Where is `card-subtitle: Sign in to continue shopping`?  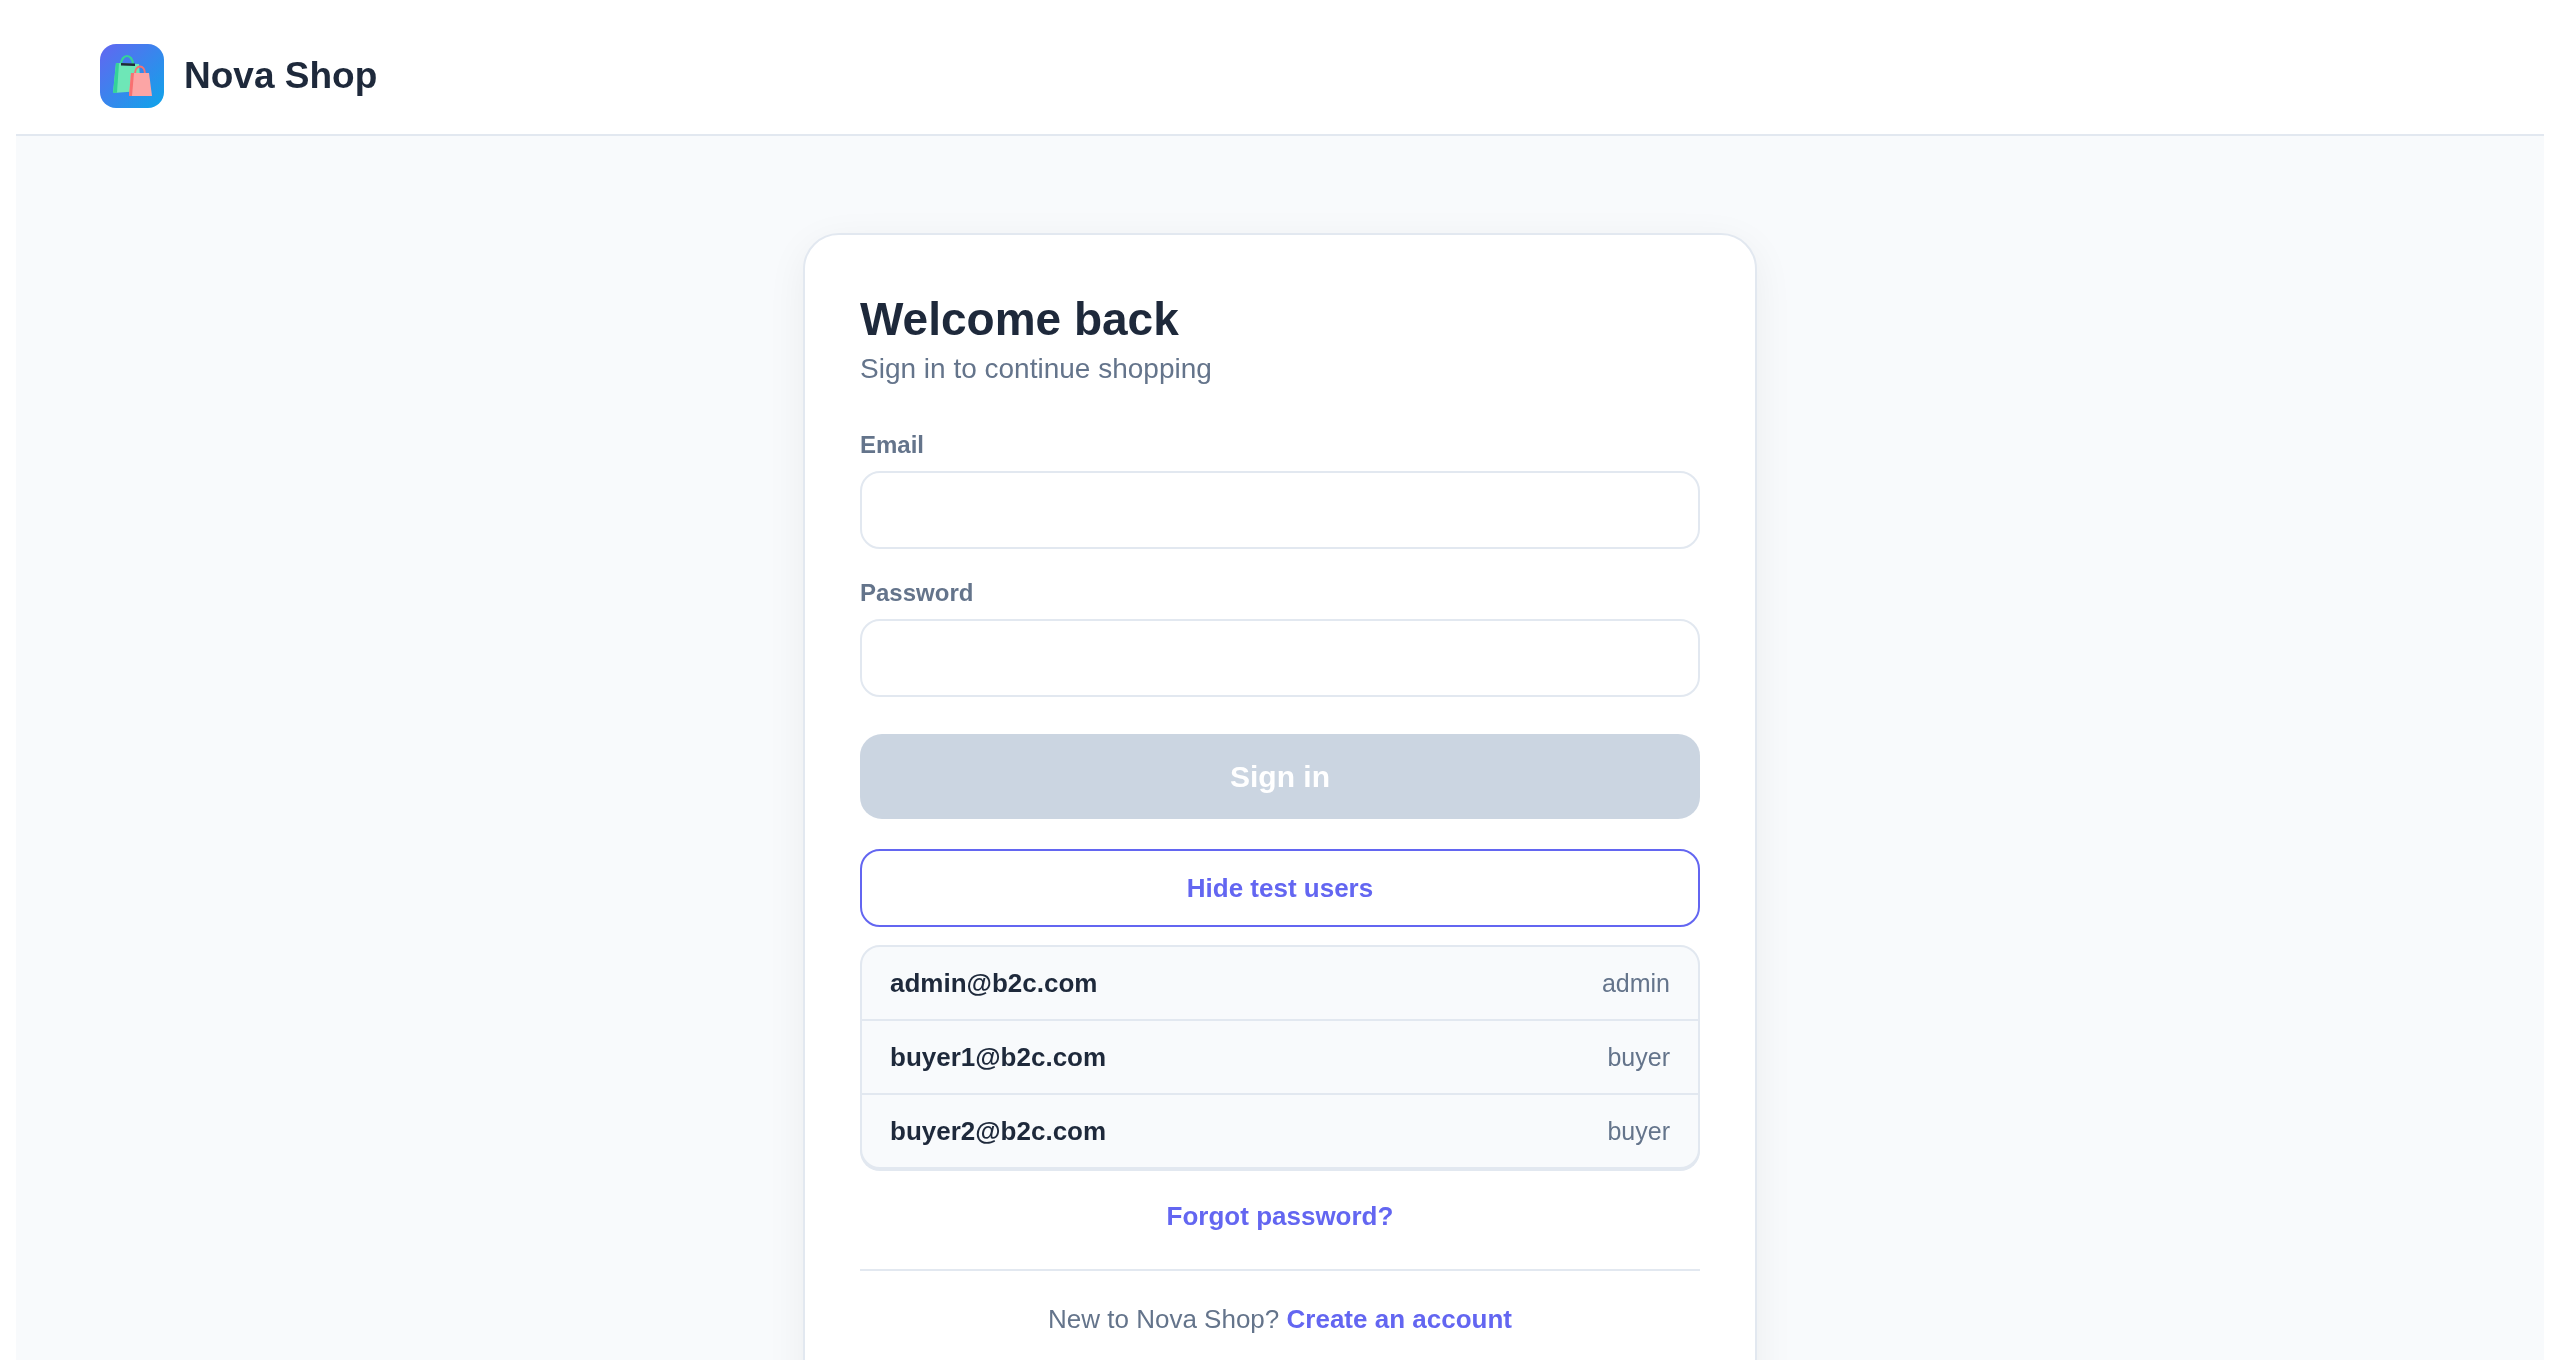
card-subtitle: Sign in to continue shopping is located at coordinates (1036, 369).